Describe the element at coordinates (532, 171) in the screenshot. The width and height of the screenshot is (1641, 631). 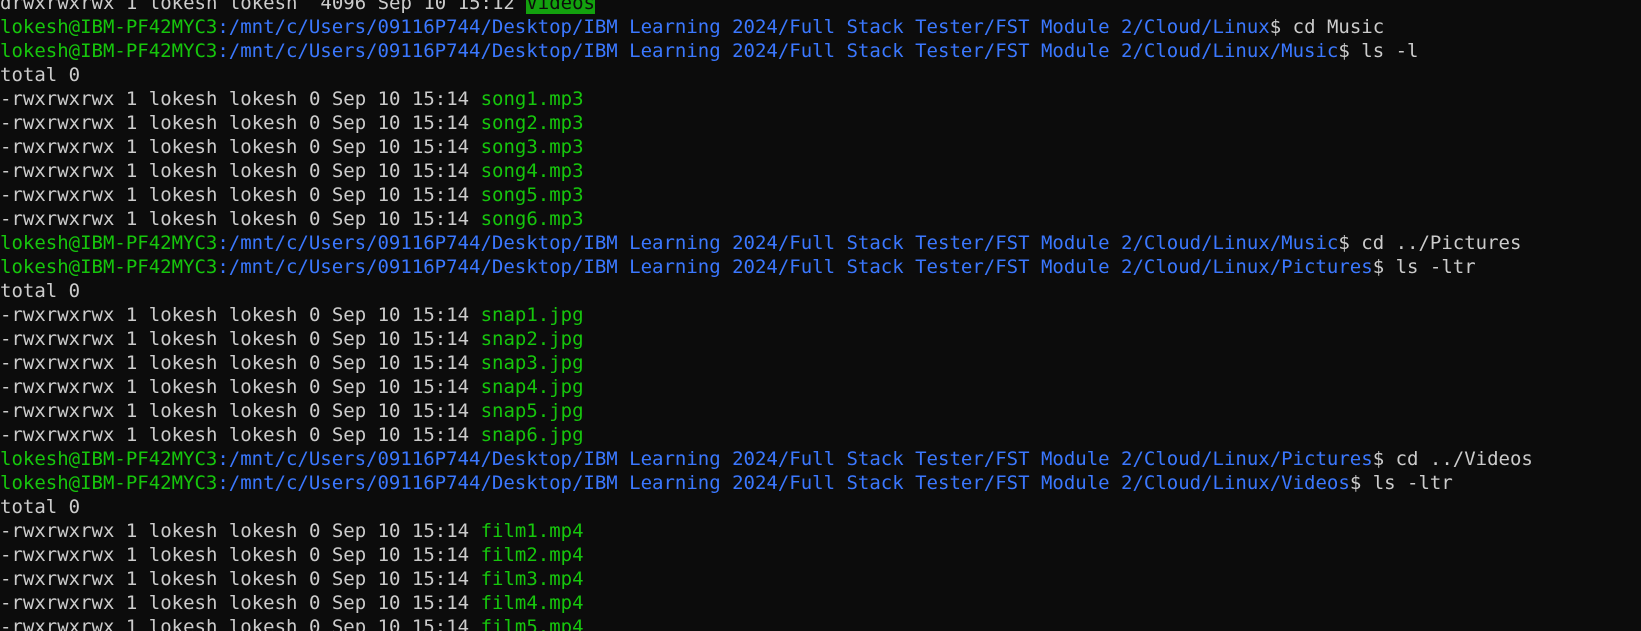
I see `file-name: song4.mp3` at that location.